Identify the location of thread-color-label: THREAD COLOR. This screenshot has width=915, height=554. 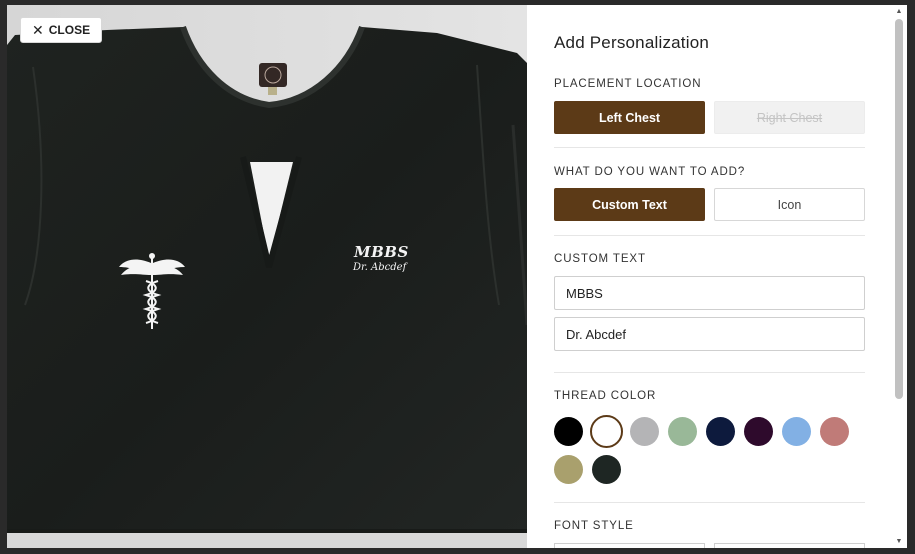
(605, 396).